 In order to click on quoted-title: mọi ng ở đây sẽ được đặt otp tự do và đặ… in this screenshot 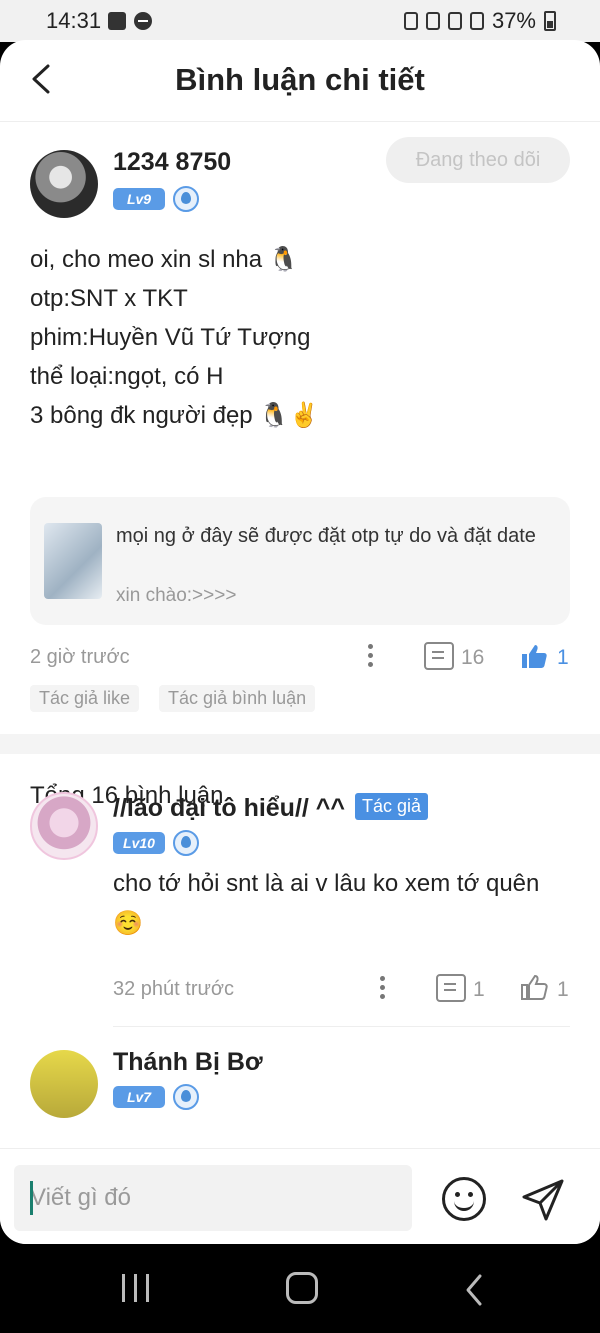, I will do `click(326, 536)`.